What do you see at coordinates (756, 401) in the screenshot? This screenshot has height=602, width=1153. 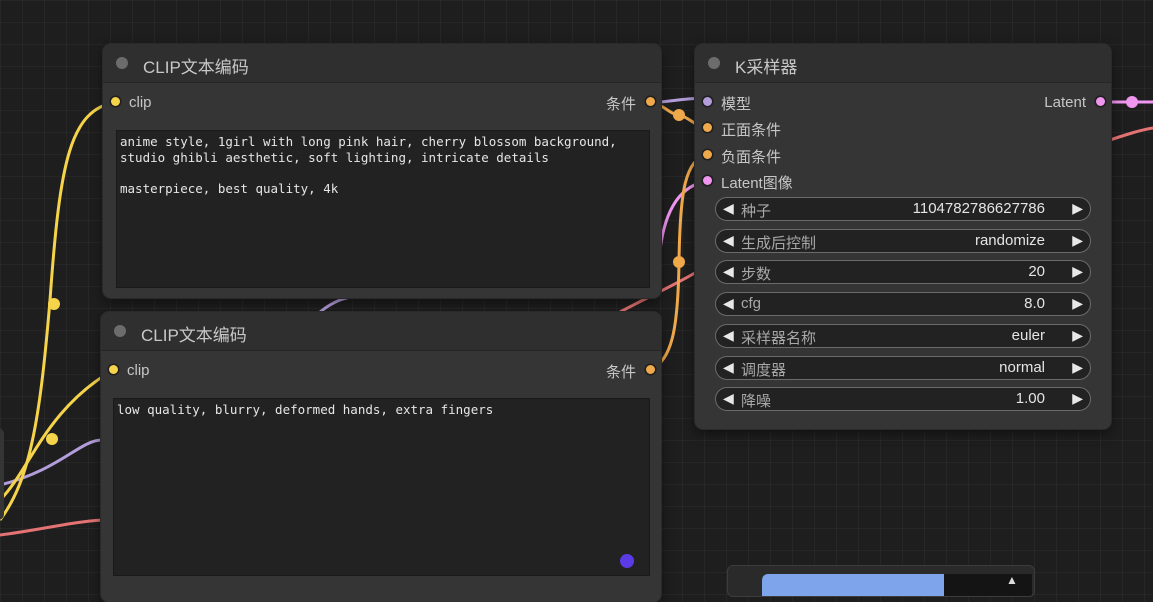 I see `widget-label: 降噪` at bounding box center [756, 401].